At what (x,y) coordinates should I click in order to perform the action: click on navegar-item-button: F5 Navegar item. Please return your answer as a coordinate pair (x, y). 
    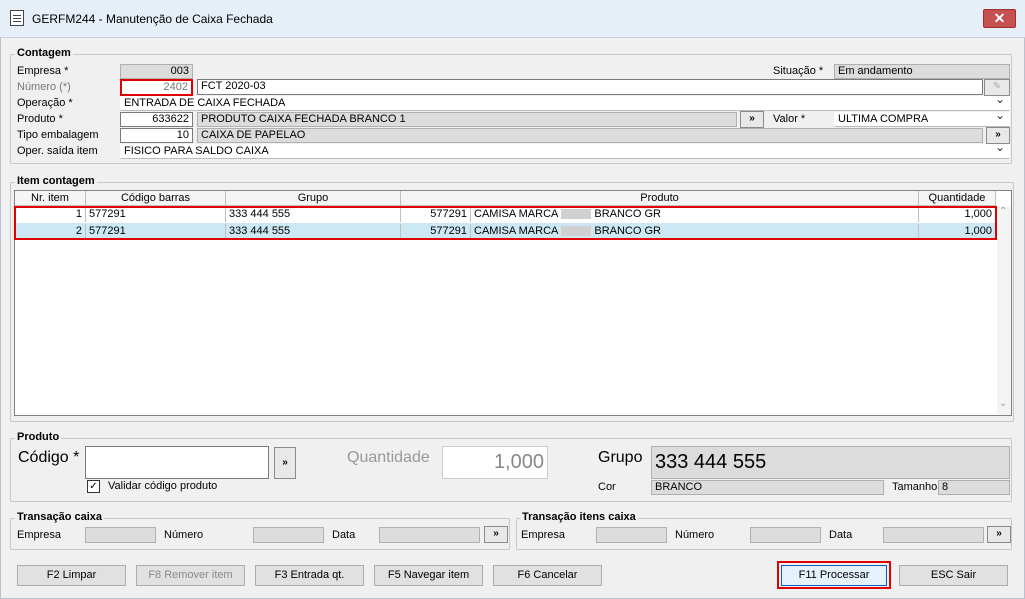
    Looking at the image, I should click on (428, 575).